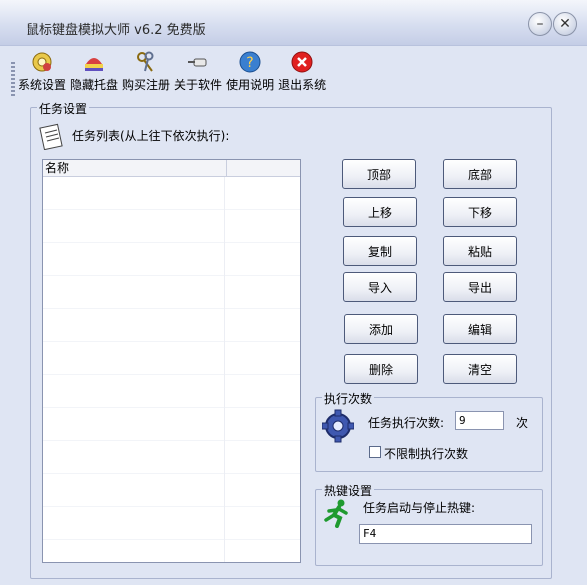  Describe the element at coordinates (63, 108) in the screenshot. I see `group-title: 任务设置` at that location.